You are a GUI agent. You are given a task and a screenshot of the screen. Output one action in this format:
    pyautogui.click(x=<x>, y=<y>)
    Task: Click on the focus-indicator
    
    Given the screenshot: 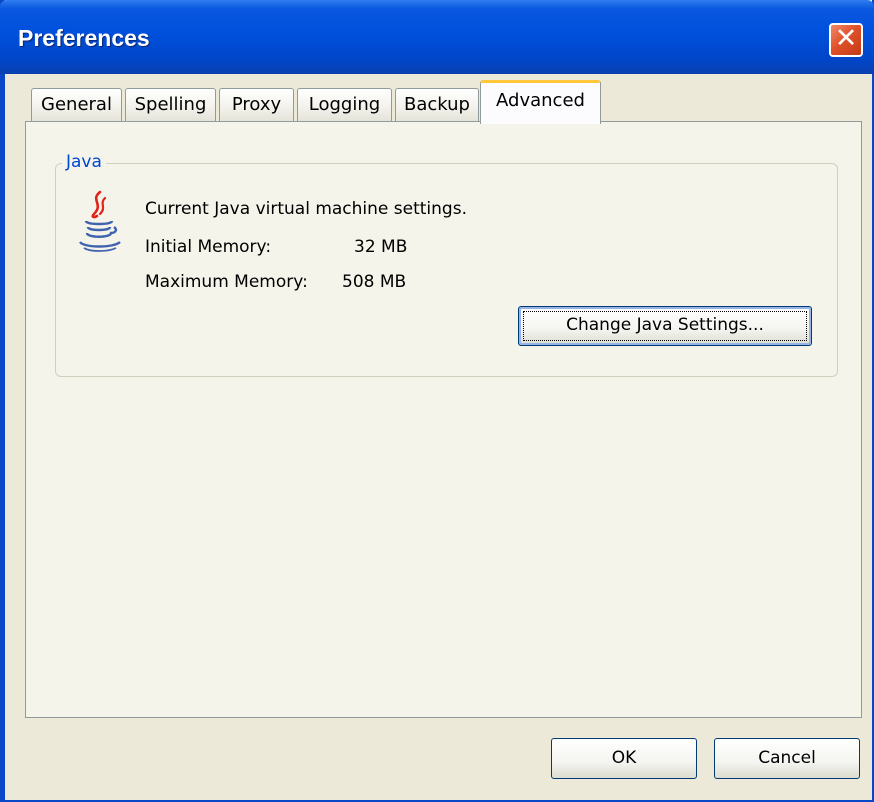 What is the action you would take?
    pyautogui.click(x=665, y=326)
    